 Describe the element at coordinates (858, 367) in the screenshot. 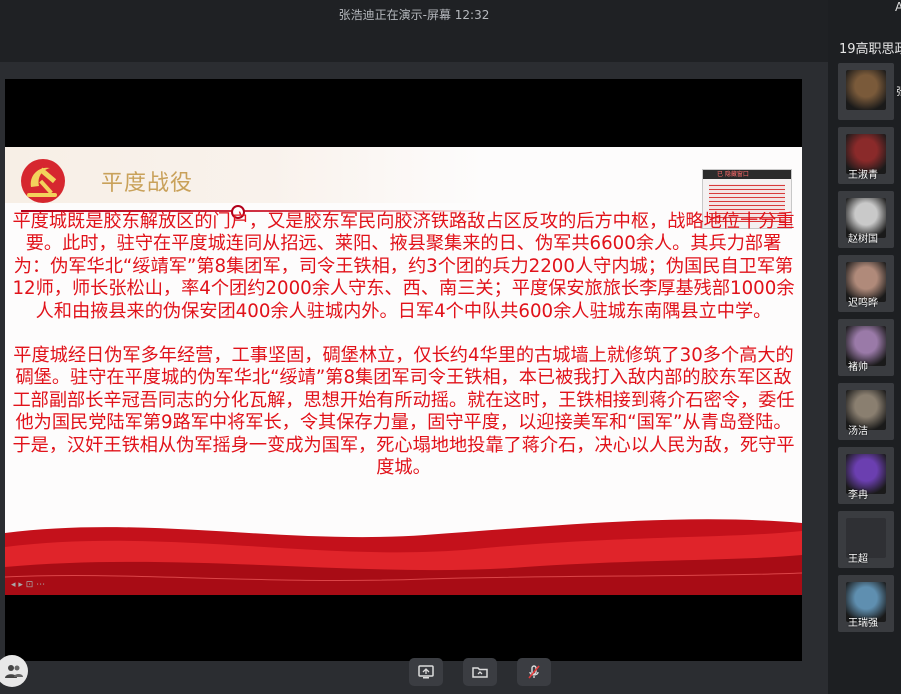

I see `participant-name: 褚帅` at that location.